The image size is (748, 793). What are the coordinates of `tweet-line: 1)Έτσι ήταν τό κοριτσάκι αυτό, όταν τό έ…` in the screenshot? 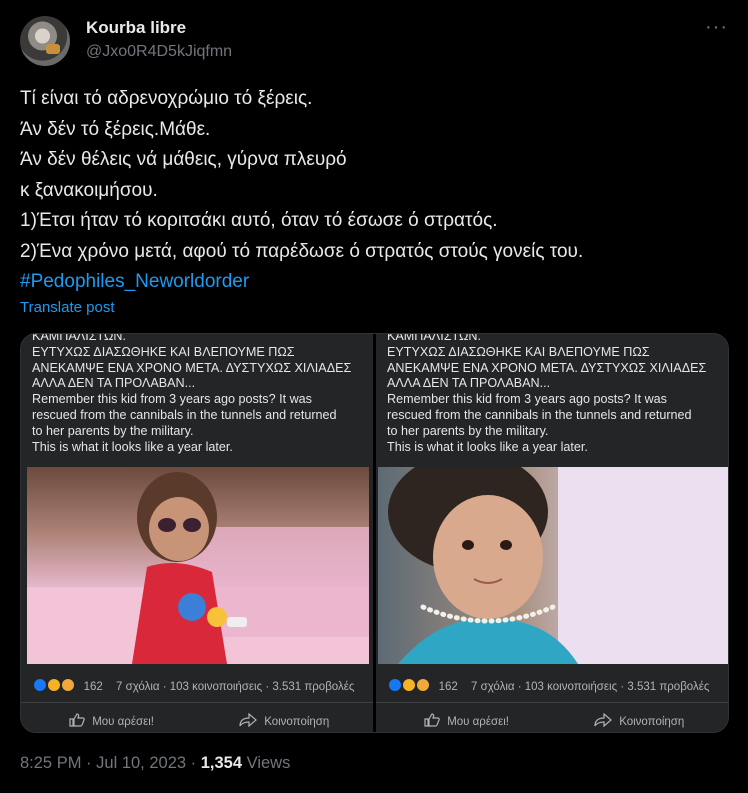 It's located at (259, 220).